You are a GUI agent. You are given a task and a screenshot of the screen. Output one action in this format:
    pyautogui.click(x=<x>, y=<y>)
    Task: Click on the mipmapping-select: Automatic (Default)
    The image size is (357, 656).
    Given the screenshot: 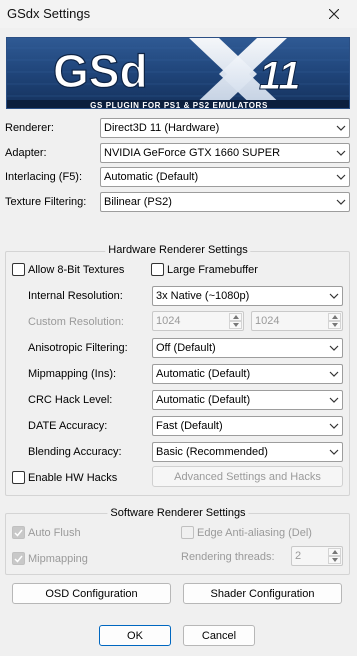 What is the action you would take?
    pyautogui.click(x=247, y=374)
    